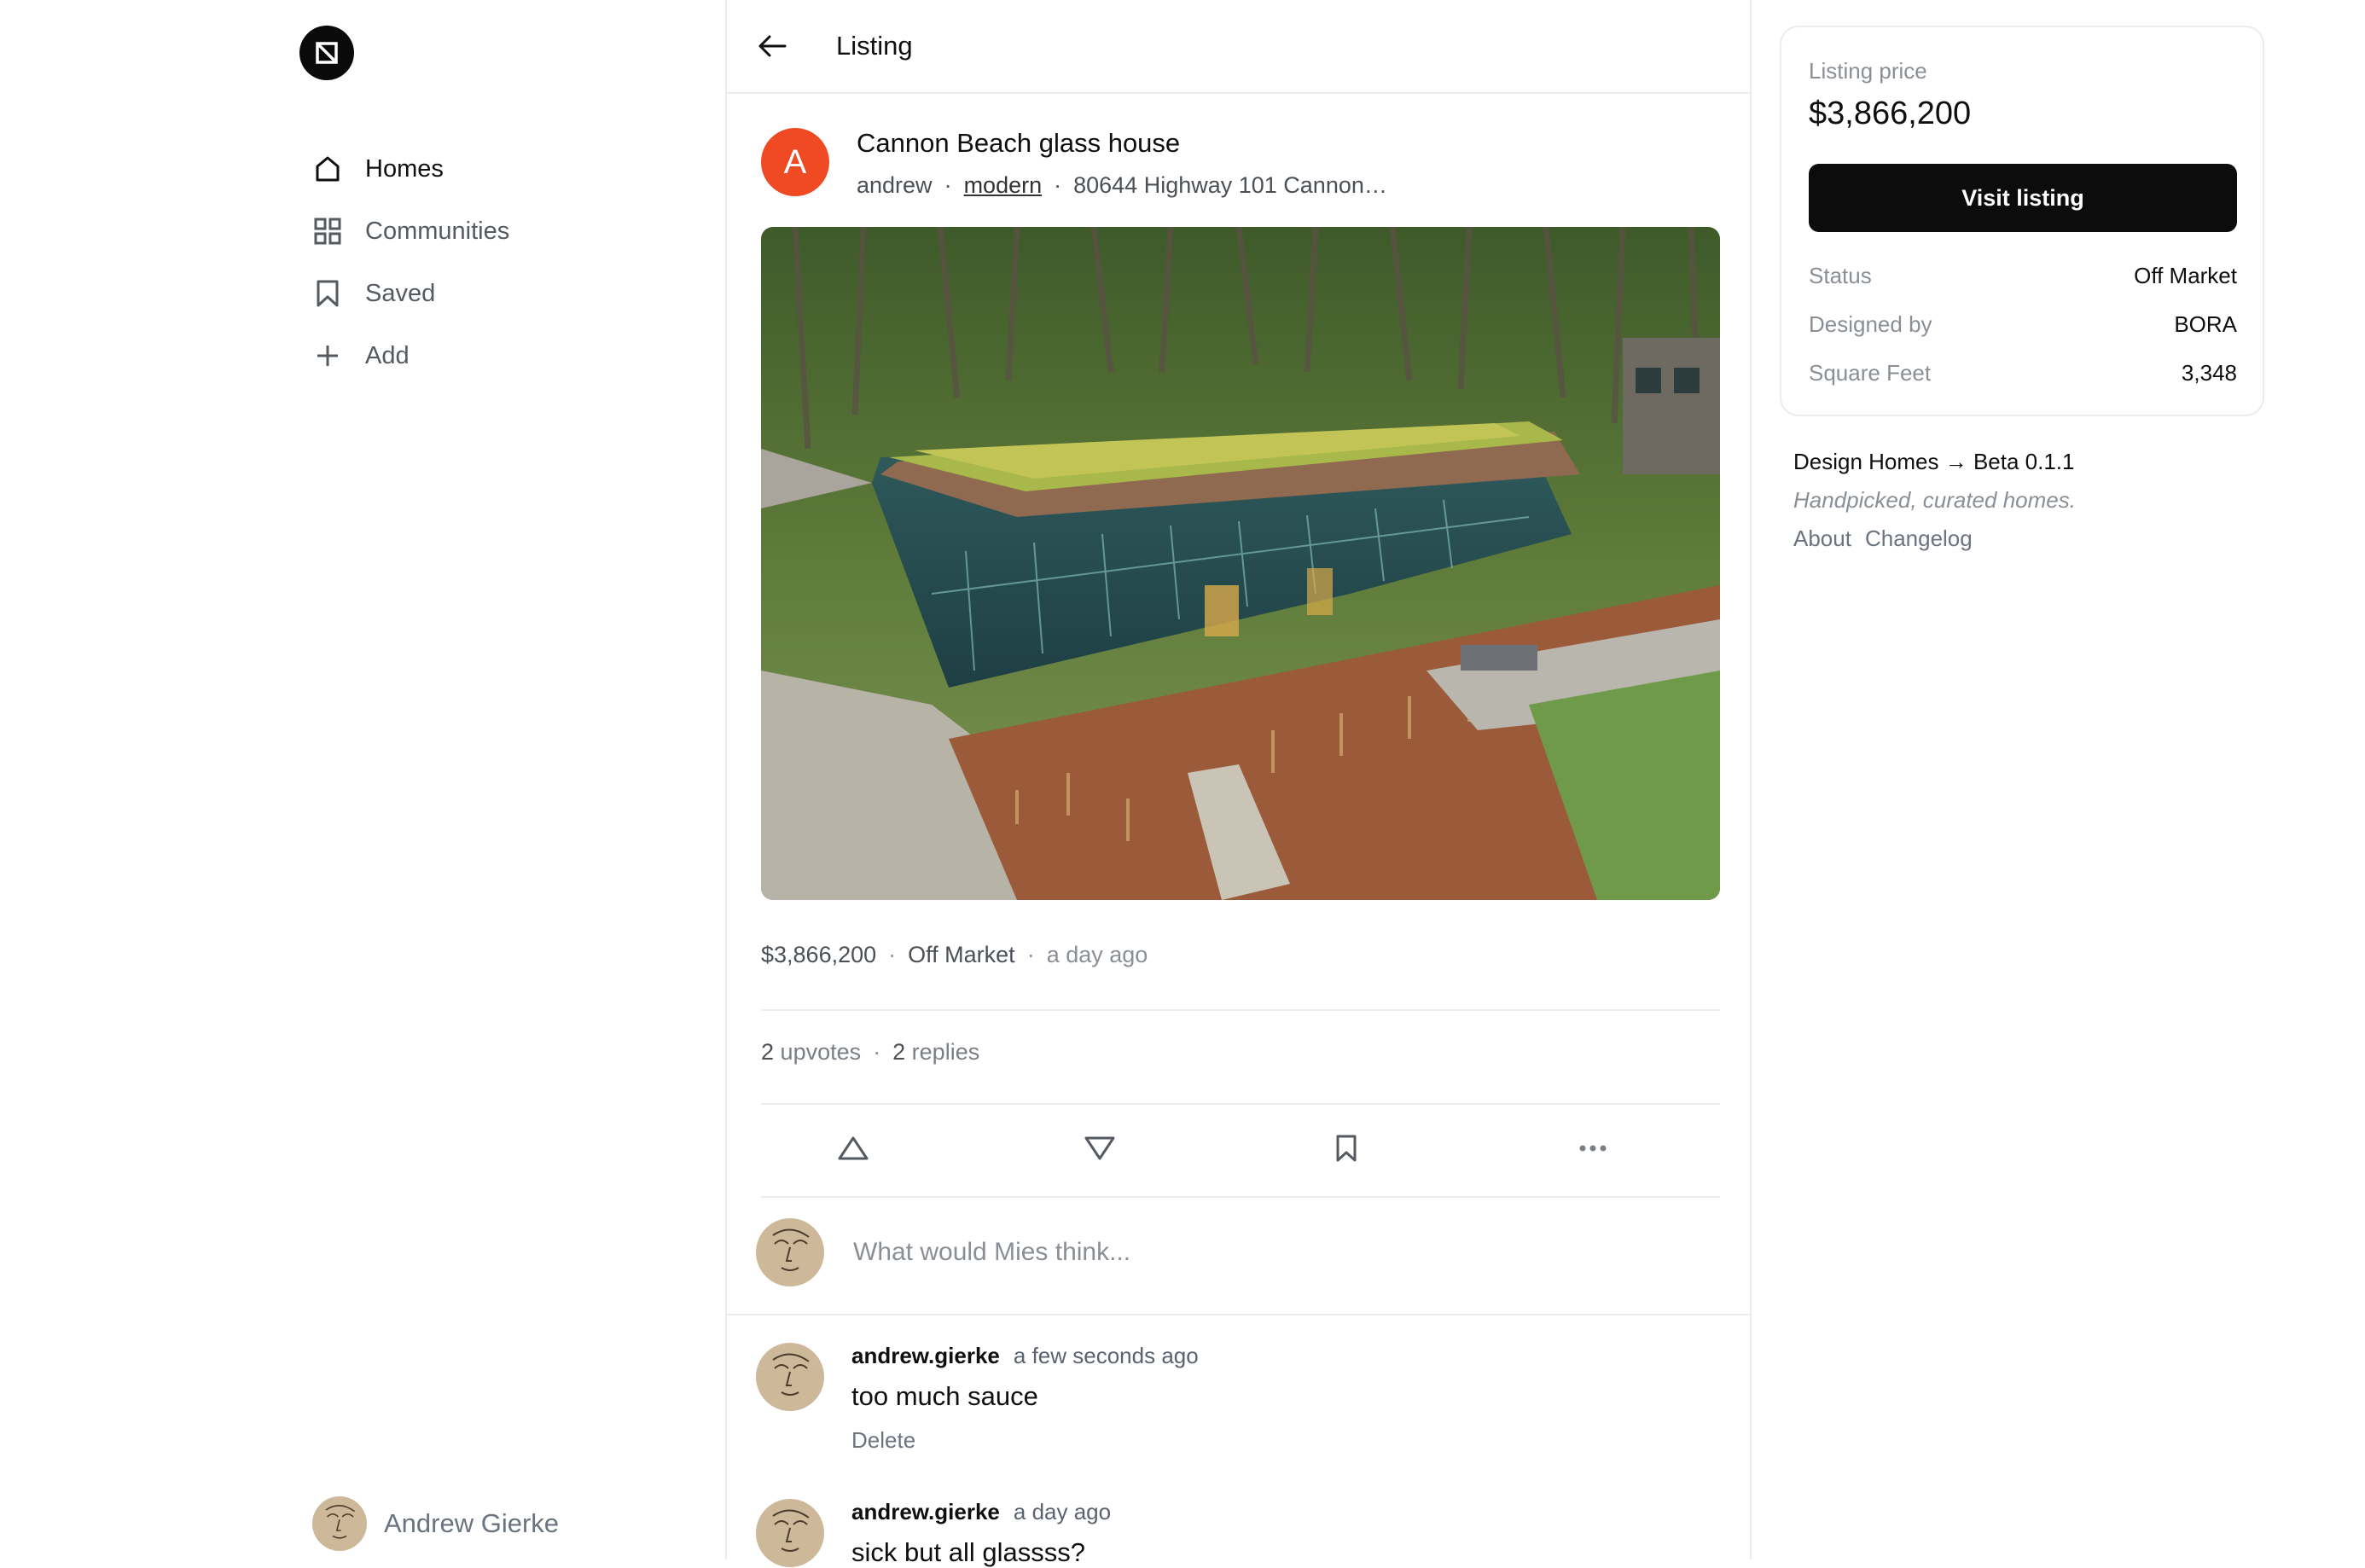  Describe the element at coordinates (961, 954) in the screenshot. I see `summary-status: Off Market` at that location.